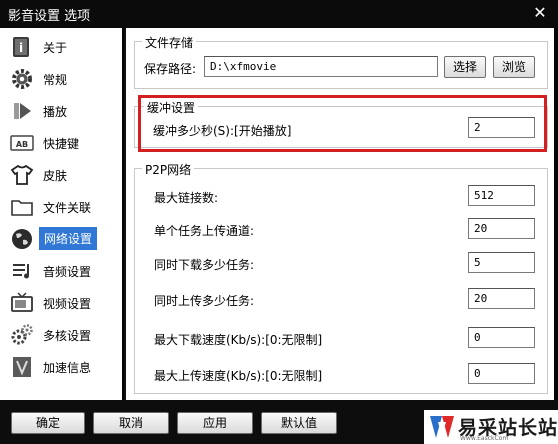  What do you see at coordinates (55, 112) in the screenshot?
I see `sidebar-item-label: 播放` at bounding box center [55, 112].